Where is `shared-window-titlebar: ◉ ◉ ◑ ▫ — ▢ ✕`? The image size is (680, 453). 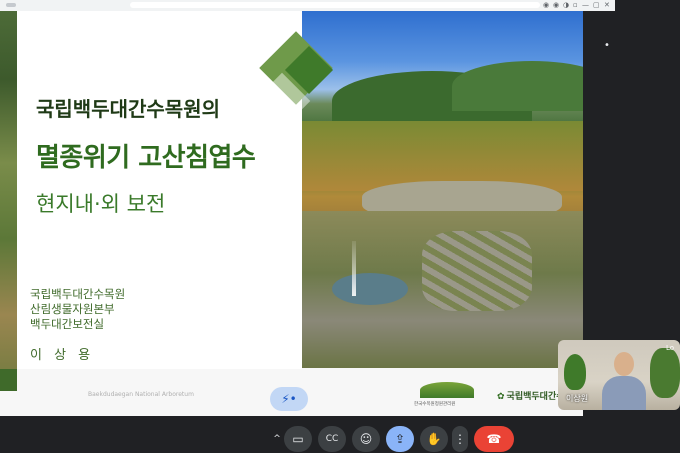 shared-window-titlebar: ◉ ◉ ◑ ▫ — ▢ ✕ is located at coordinates (307, 5).